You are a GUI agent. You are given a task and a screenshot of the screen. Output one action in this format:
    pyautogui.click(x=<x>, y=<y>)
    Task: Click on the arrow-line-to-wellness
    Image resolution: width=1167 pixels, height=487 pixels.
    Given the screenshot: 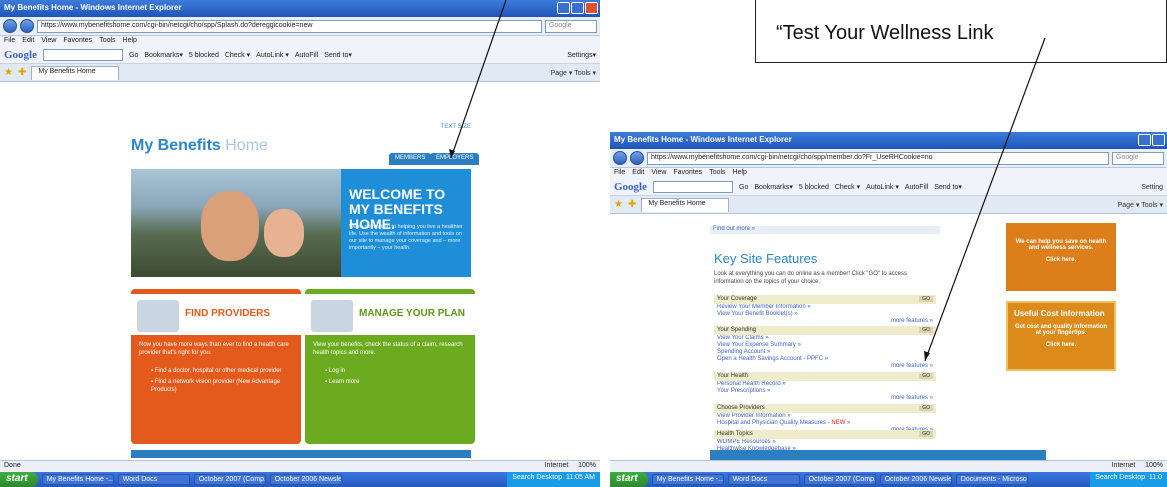 What is the action you would take?
    pyautogui.click(x=985, y=199)
    